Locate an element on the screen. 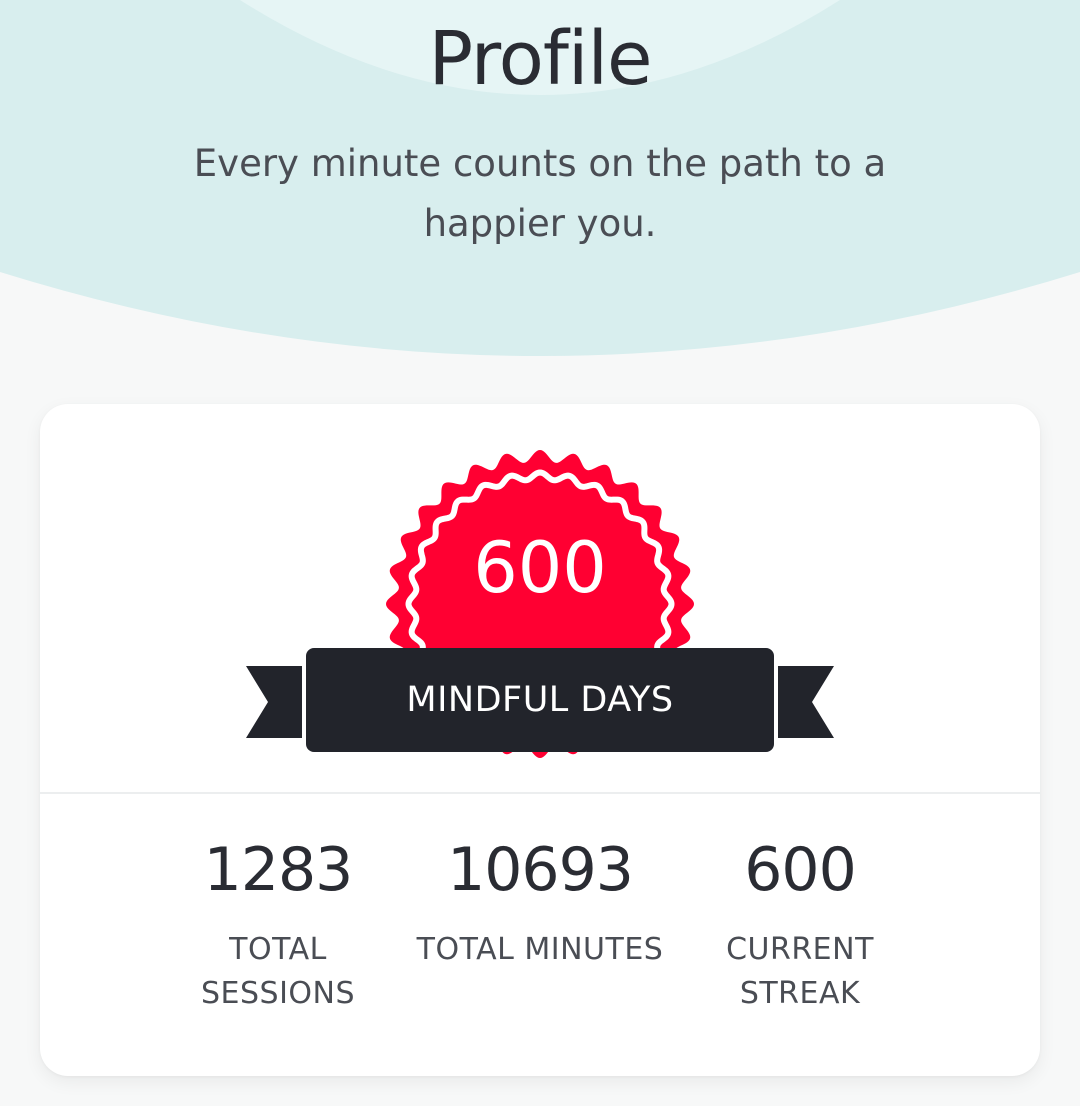 Image resolution: width=1080 pixels, height=1106 pixels. stat-current-streak: 600 CURRENT STREAK is located at coordinates (800, 923).